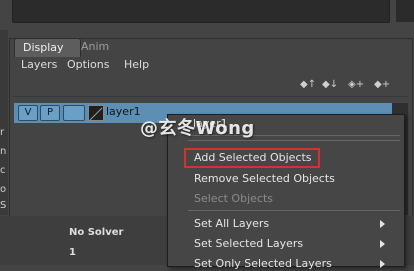 The height and width of the screenshot is (271, 414). Describe the element at coordinates (197, 128) in the screenshot. I see `watermark: @玄冬Wong` at that location.